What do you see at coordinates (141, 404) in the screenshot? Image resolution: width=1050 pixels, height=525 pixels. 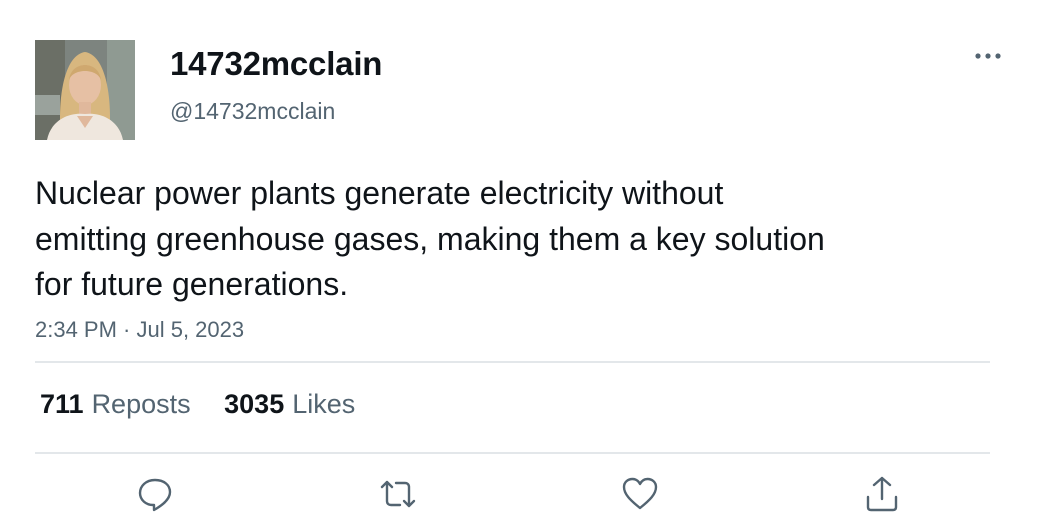 I see `reposts-label: Reposts` at bounding box center [141, 404].